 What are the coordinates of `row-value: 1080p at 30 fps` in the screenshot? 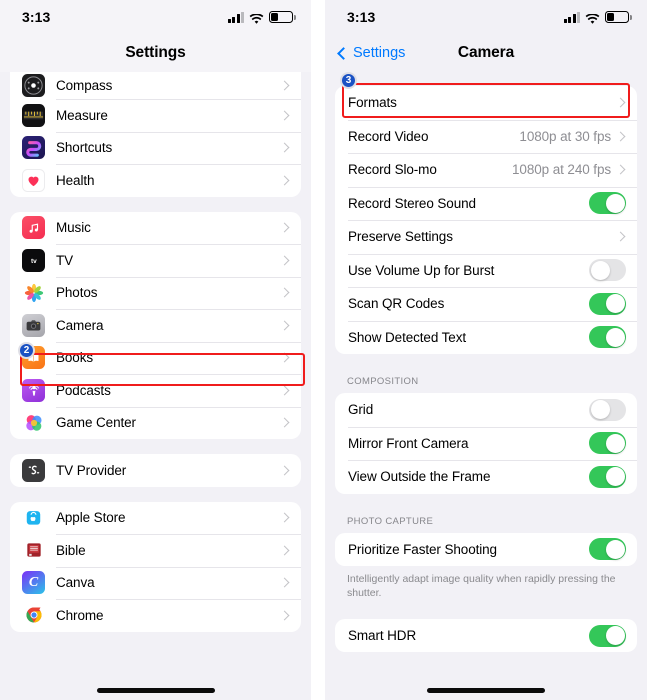 It's located at (565, 136).